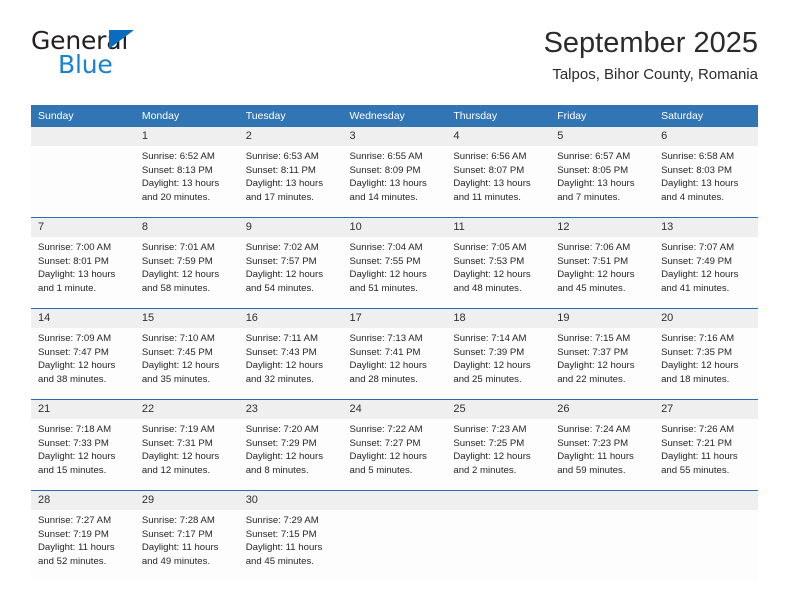 The width and height of the screenshot is (792, 612). I want to click on weekday-header-tuesday: Tuesday, so click(290, 116).